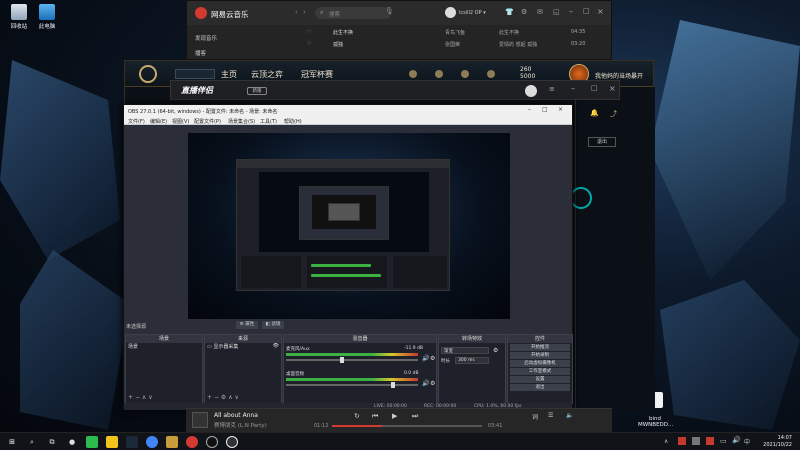 The image size is (800, 450). Describe the element at coordinates (12, 442) in the screenshot. I see `windows-start-icon: ⊞` at that location.